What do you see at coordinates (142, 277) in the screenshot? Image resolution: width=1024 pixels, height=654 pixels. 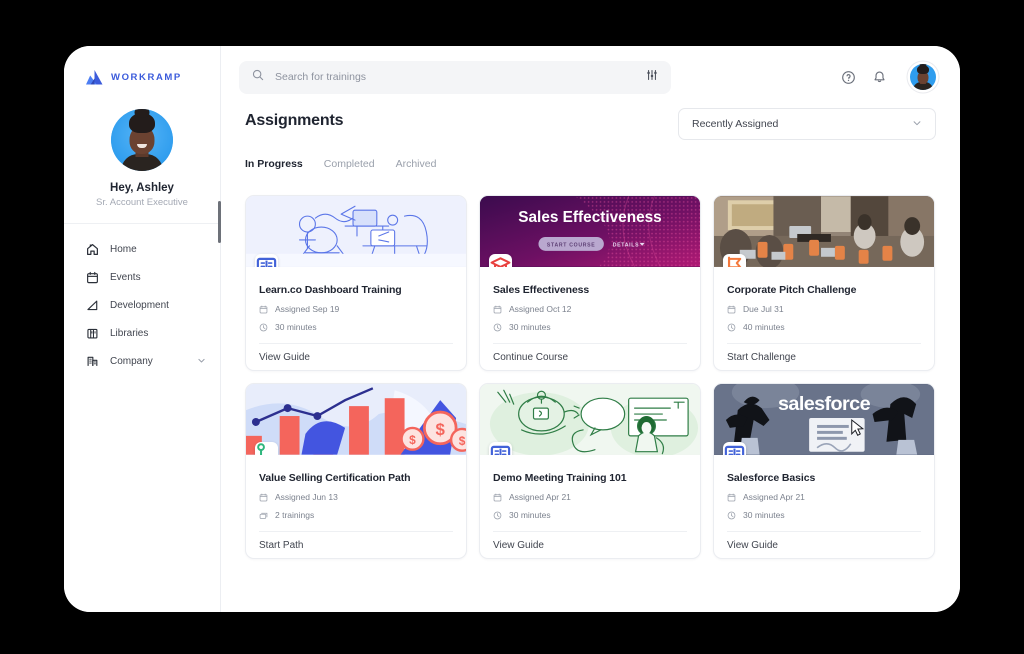 I see `sidebar-item-events: Events` at bounding box center [142, 277].